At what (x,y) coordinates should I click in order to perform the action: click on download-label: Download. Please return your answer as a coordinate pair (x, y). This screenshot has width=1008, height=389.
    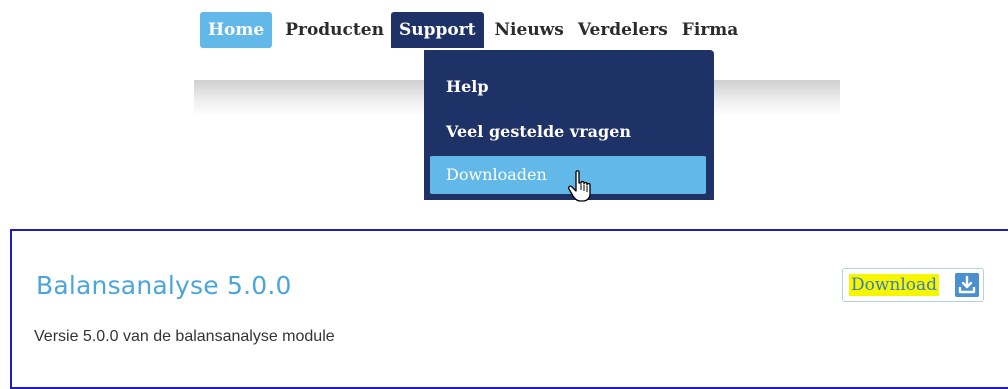
    Looking at the image, I should click on (894, 285).